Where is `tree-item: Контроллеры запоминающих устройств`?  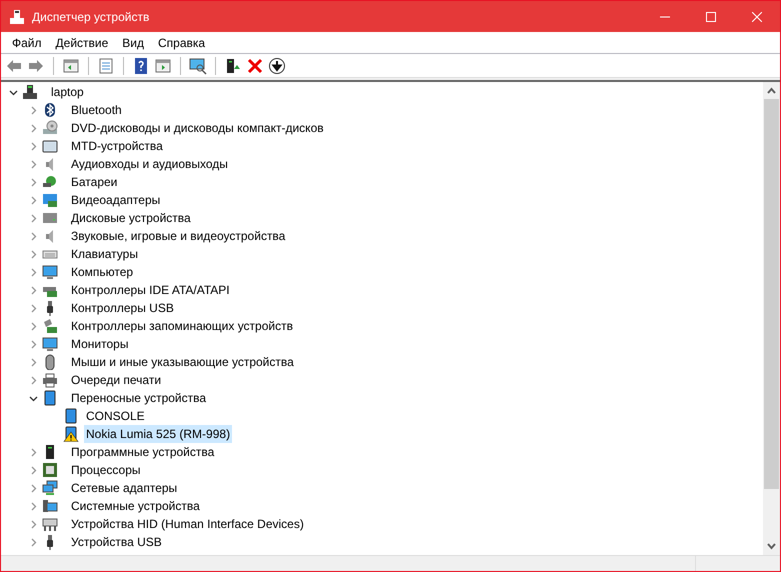
tree-item: Контроллеры запоминающих устройств is located at coordinates (182, 326).